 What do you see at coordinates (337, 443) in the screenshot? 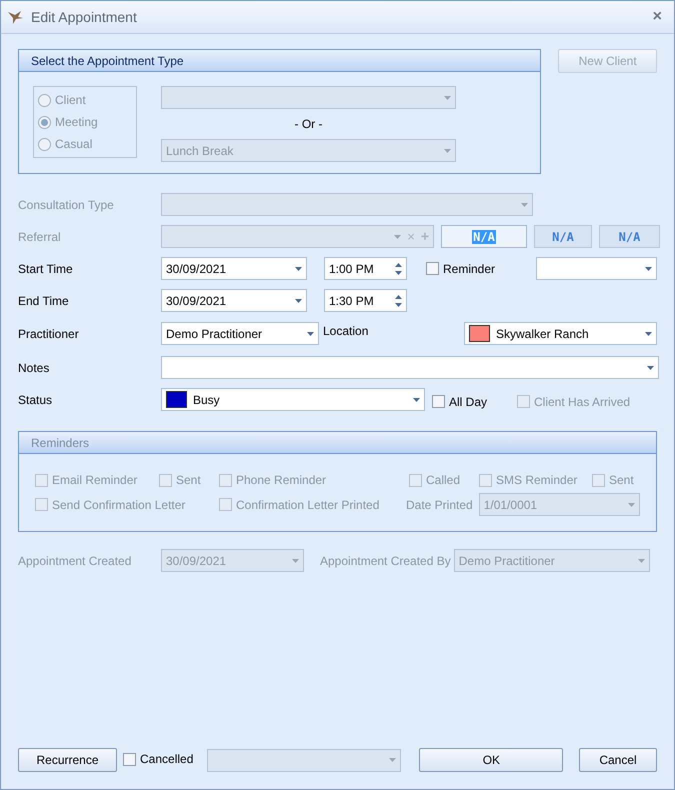
I see `group-header: Reminders` at bounding box center [337, 443].